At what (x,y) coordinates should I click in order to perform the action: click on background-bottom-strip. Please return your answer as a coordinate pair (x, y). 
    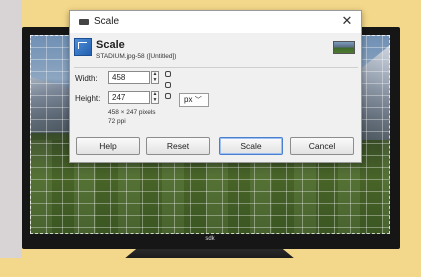
    Looking at the image, I should click on (210, 267).